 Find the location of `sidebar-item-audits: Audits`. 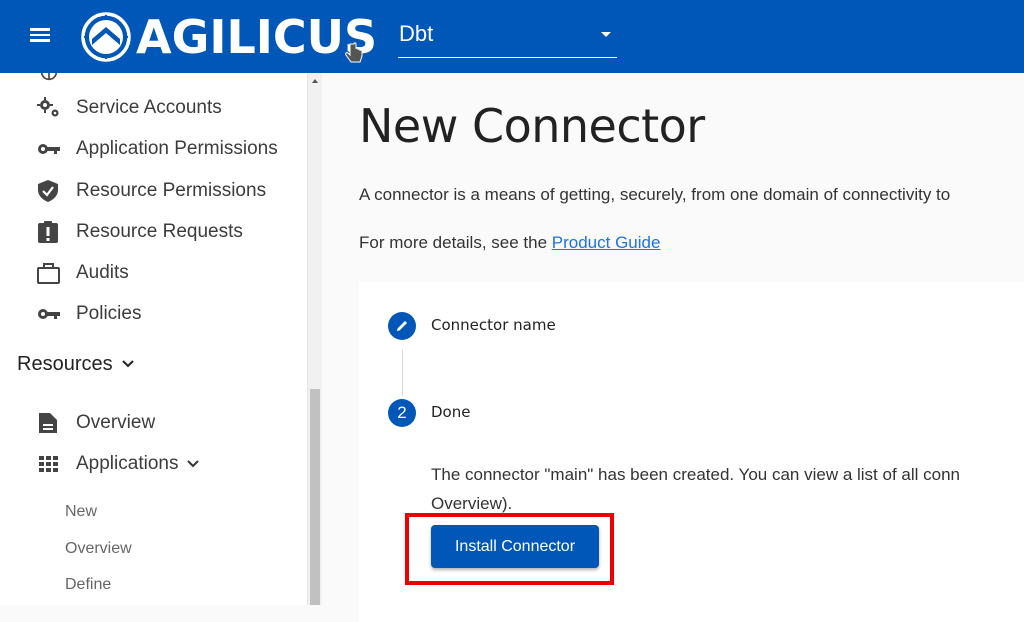

sidebar-item-audits: Audits is located at coordinates (82, 273).